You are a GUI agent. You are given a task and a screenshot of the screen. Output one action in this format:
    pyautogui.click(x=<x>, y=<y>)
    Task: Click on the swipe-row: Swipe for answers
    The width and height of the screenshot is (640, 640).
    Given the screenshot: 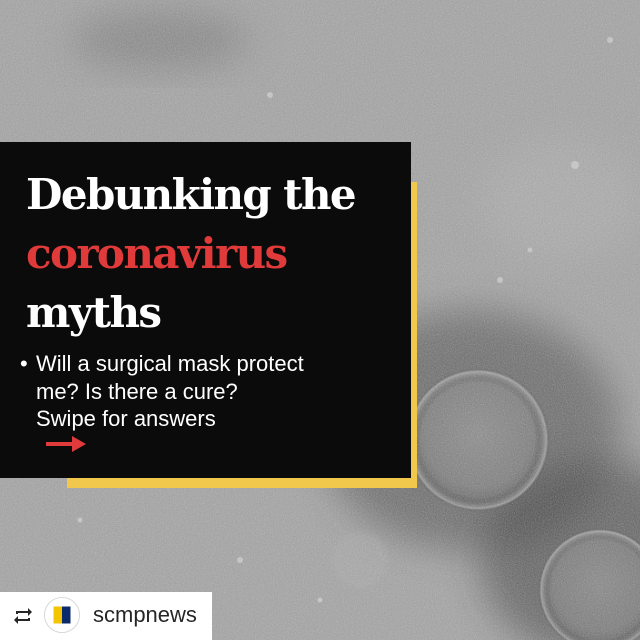 What is the action you would take?
    pyautogui.click(x=170, y=432)
    